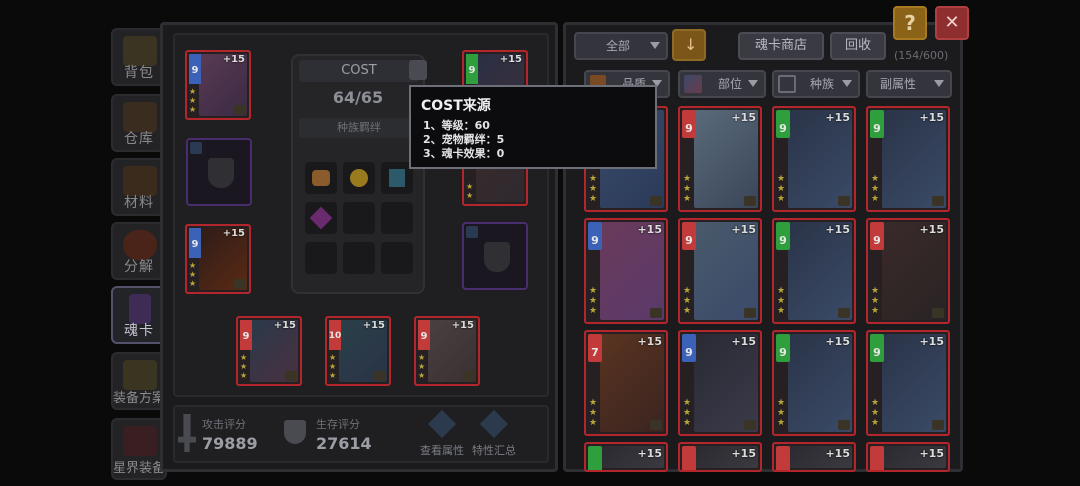 The width and height of the screenshot is (1080, 486). I want to click on trait-summary-label: 特性汇总, so click(494, 450).